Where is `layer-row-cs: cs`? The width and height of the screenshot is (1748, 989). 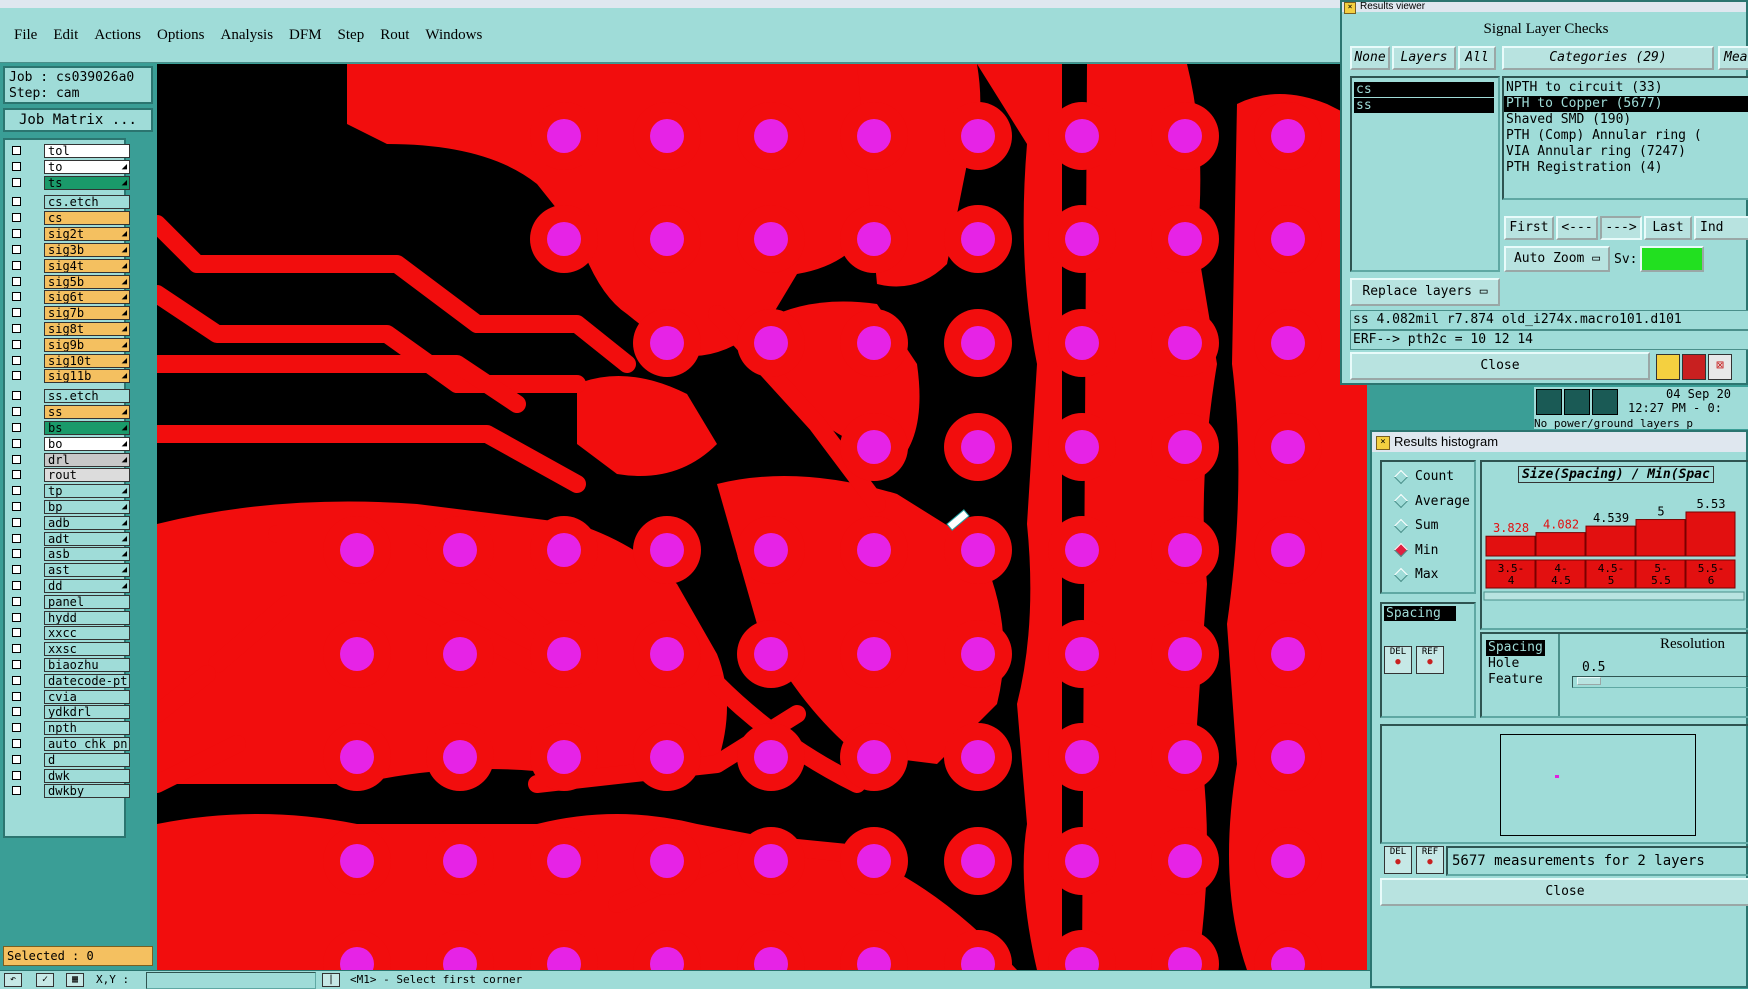
layer-row-cs: cs is located at coordinates (69, 218).